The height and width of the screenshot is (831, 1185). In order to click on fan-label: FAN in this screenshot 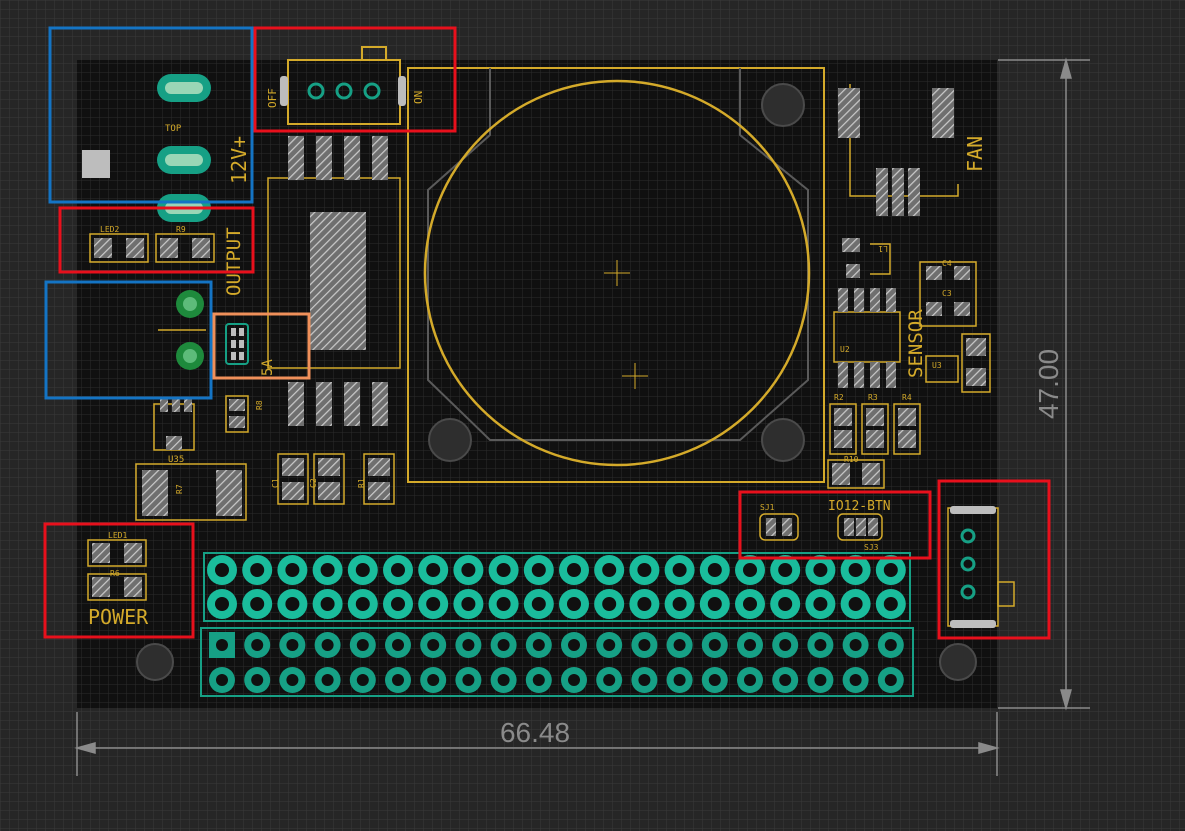, I will do `click(975, 154)`.